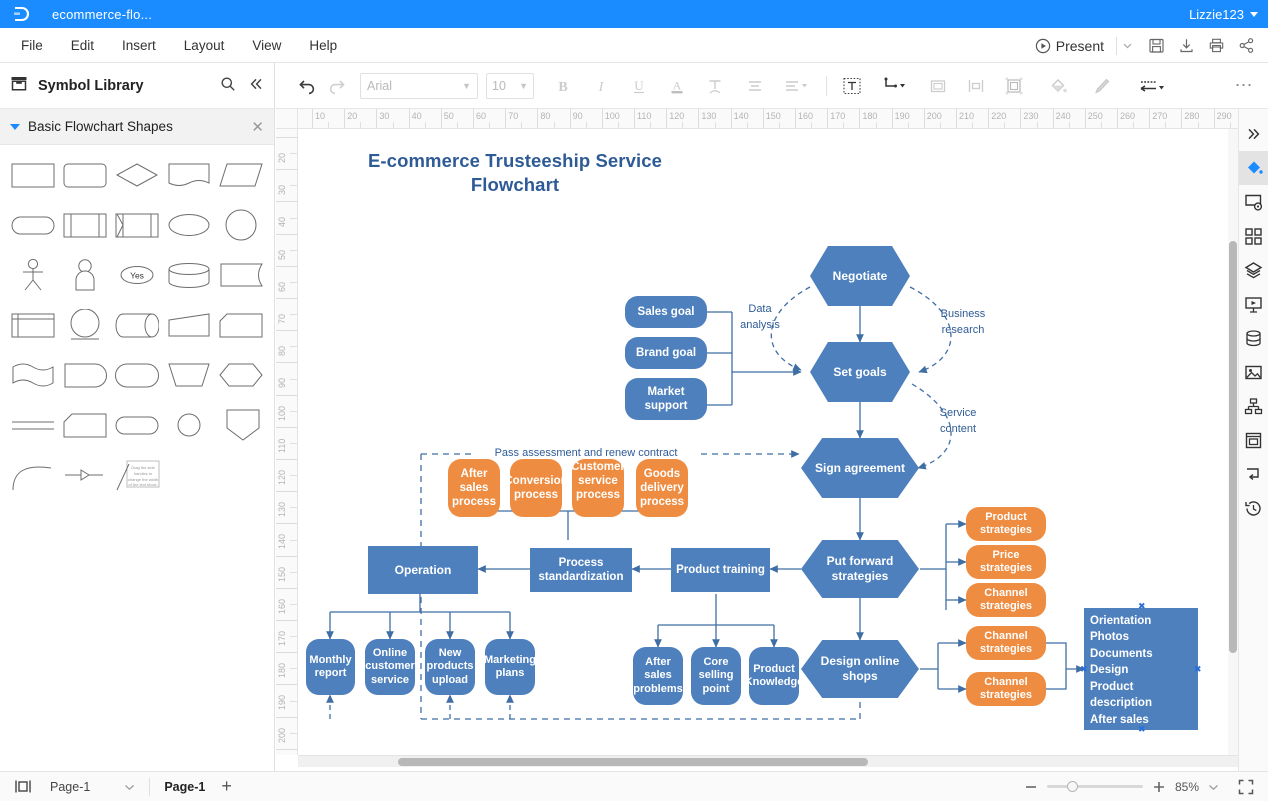  What do you see at coordinates (1151, 86) in the screenshot?
I see `line-style-button` at bounding box center [1151, 86].